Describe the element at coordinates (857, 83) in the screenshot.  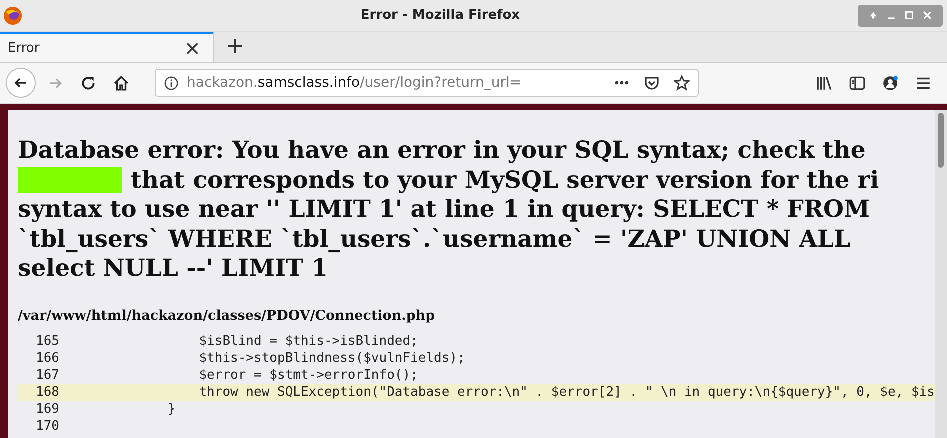
I see `sidebar-icon` at that location.